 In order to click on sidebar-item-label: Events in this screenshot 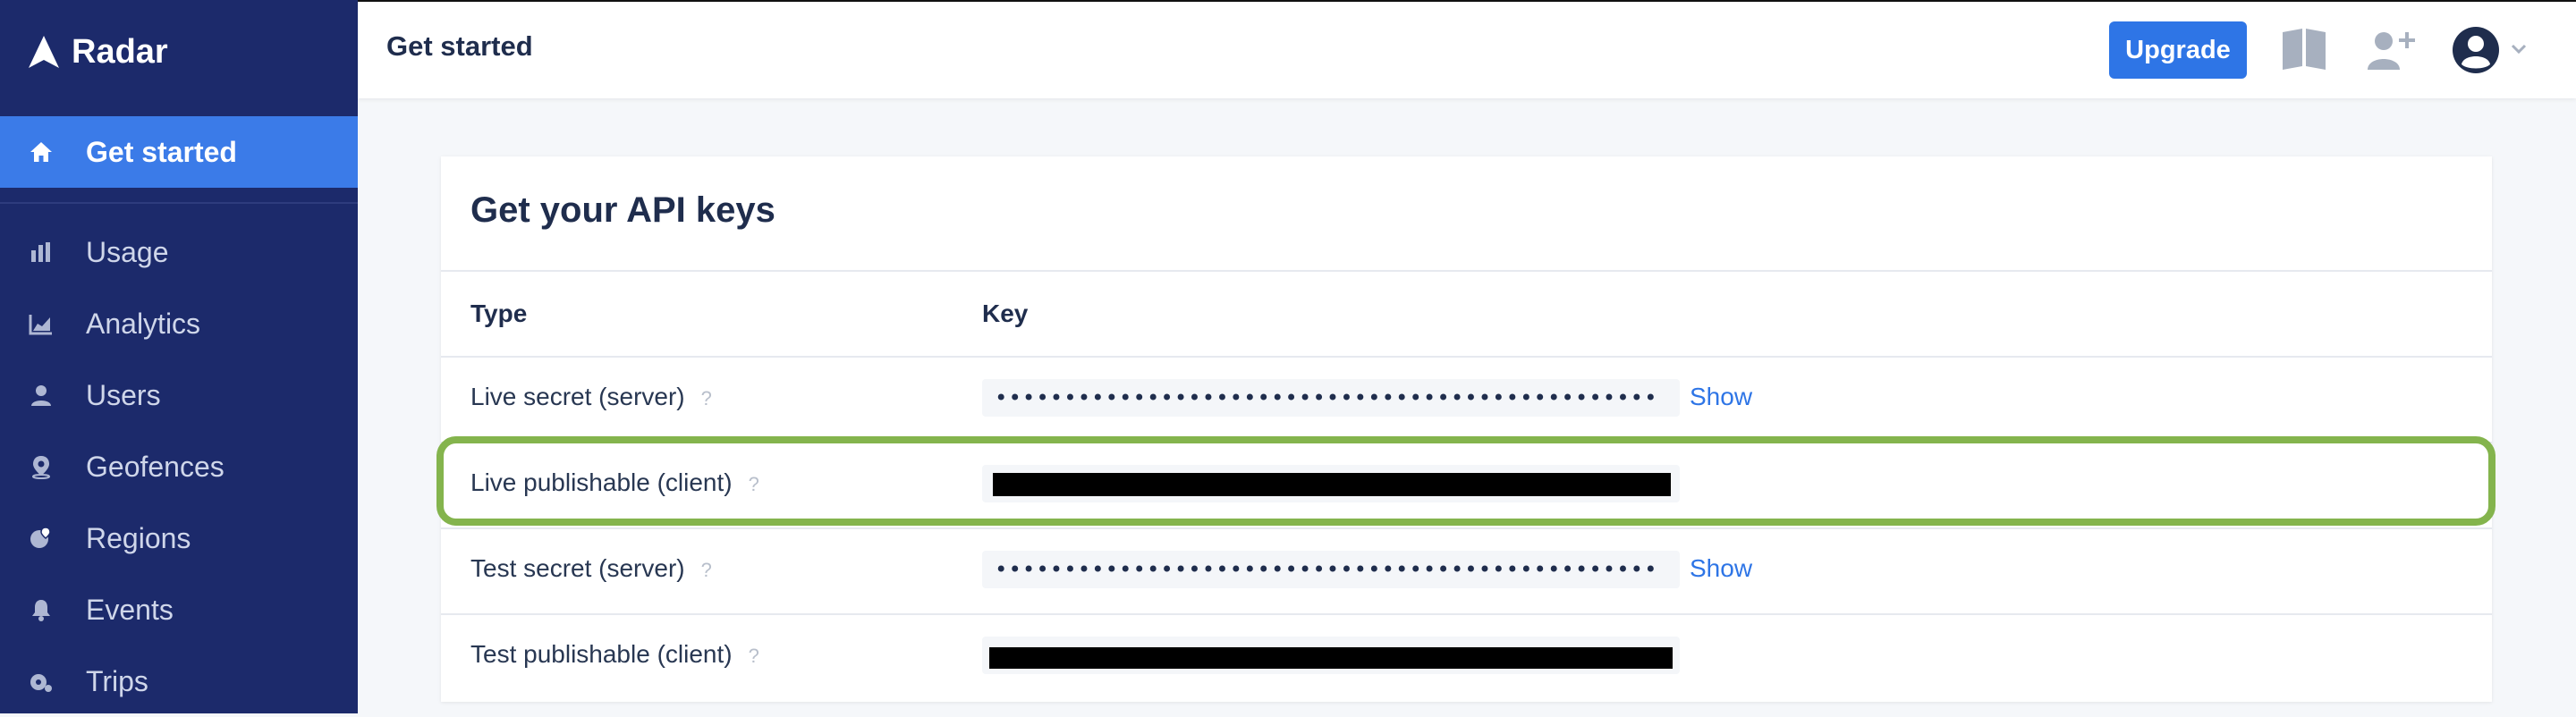, I will do `click(130, 609)`.